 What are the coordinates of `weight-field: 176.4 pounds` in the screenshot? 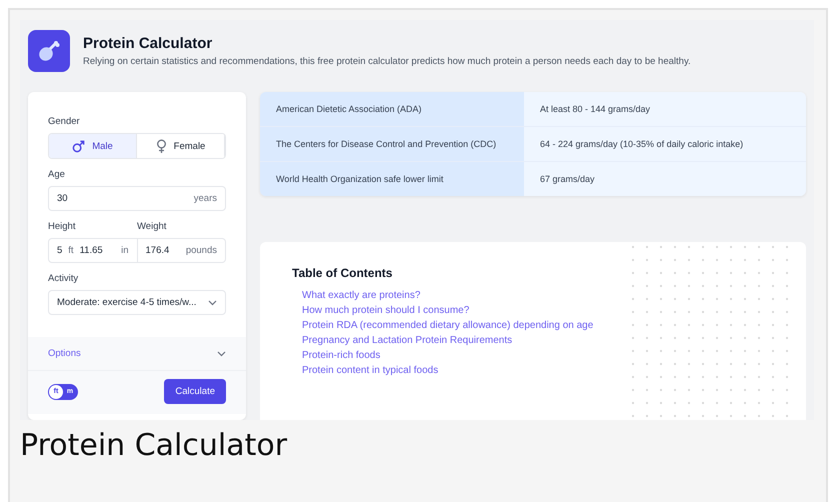 It's located at (182, 250).